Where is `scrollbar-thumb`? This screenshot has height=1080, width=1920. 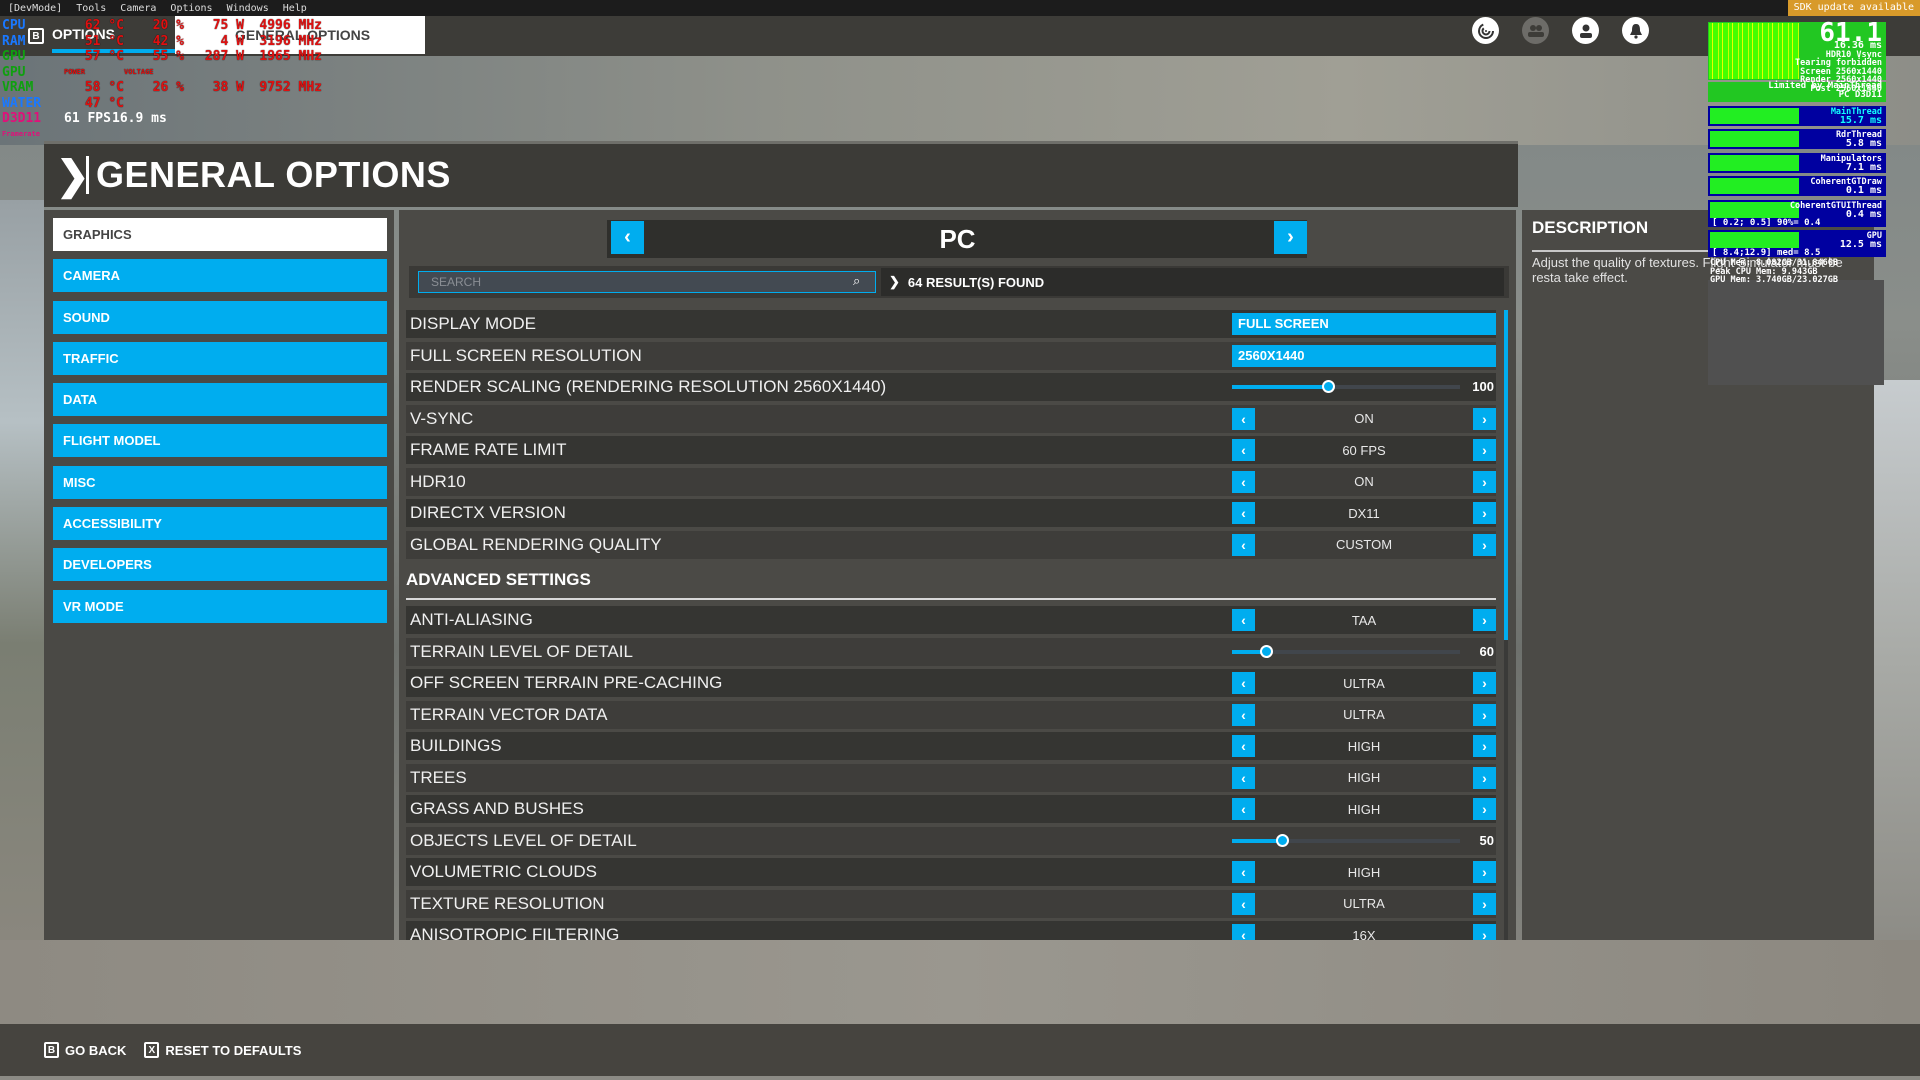 scrollbar-thumb is located at coordinates (1506, 475).